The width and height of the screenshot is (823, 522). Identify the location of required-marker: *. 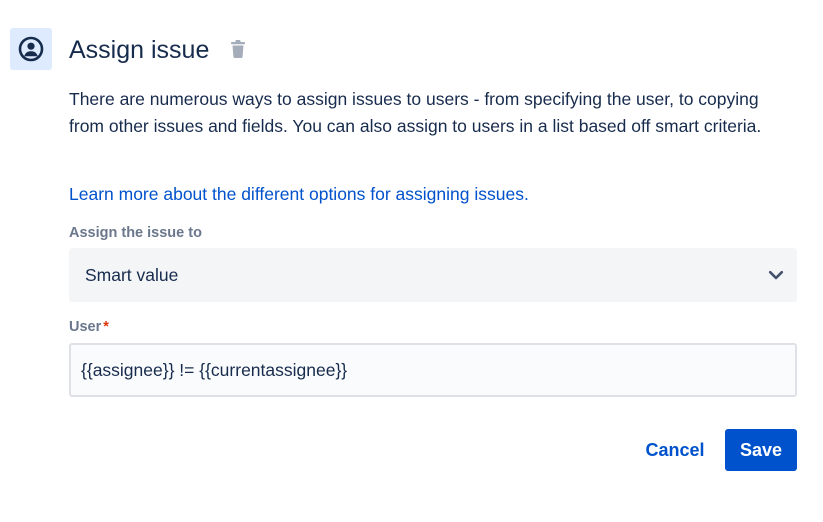
(106, 327).